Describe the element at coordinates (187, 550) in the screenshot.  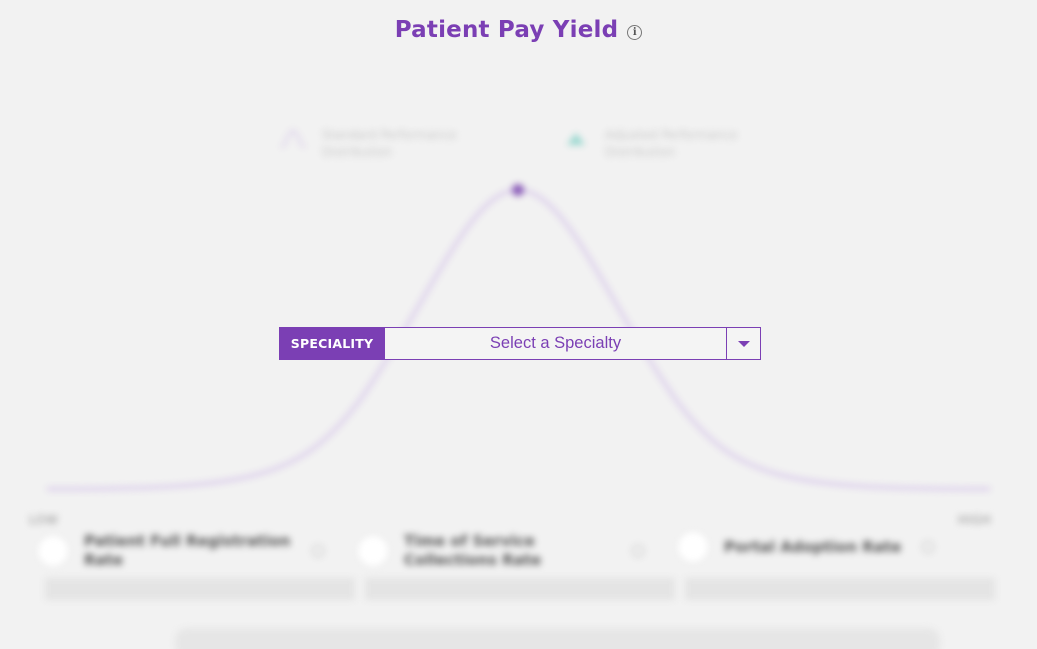
I see `metric-label: Patient Full Registration Rate` at that location.